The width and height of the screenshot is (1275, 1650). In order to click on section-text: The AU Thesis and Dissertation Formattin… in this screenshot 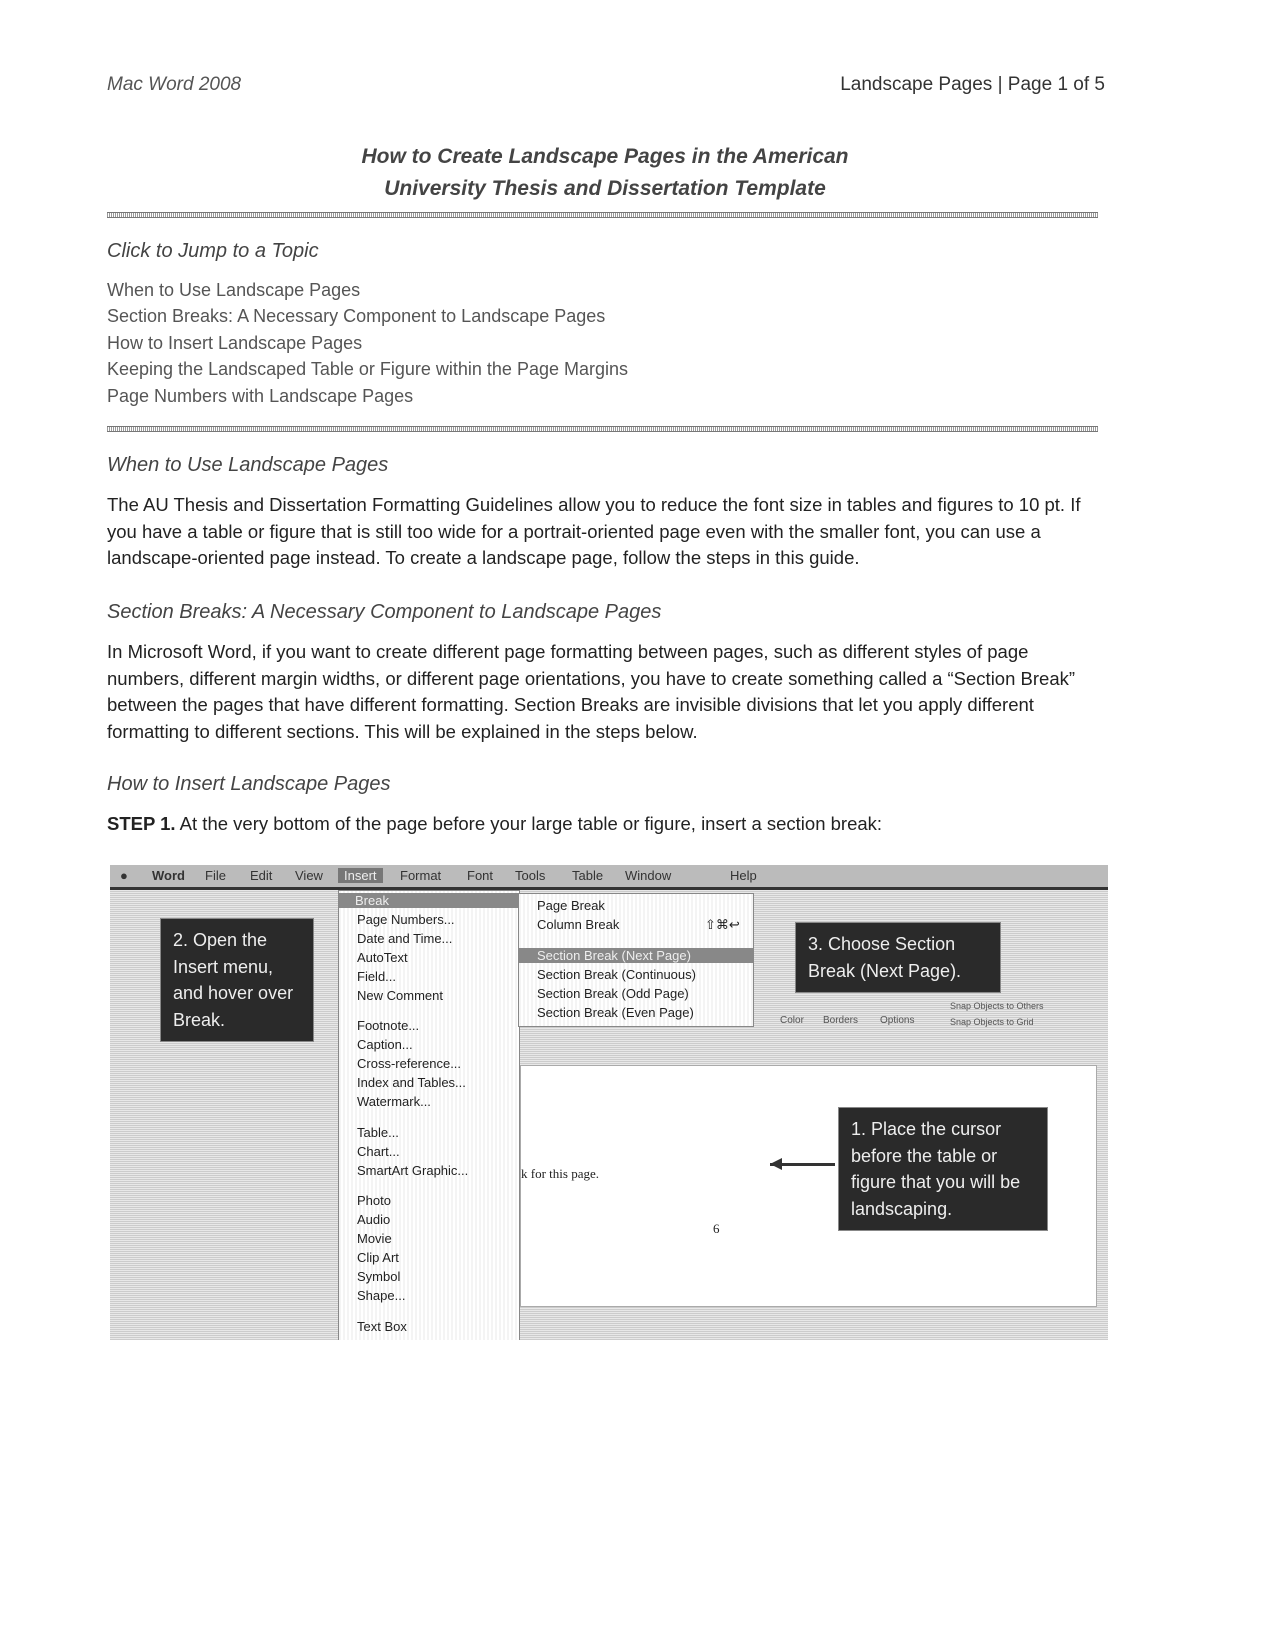, I will do `click(594, 531)`.